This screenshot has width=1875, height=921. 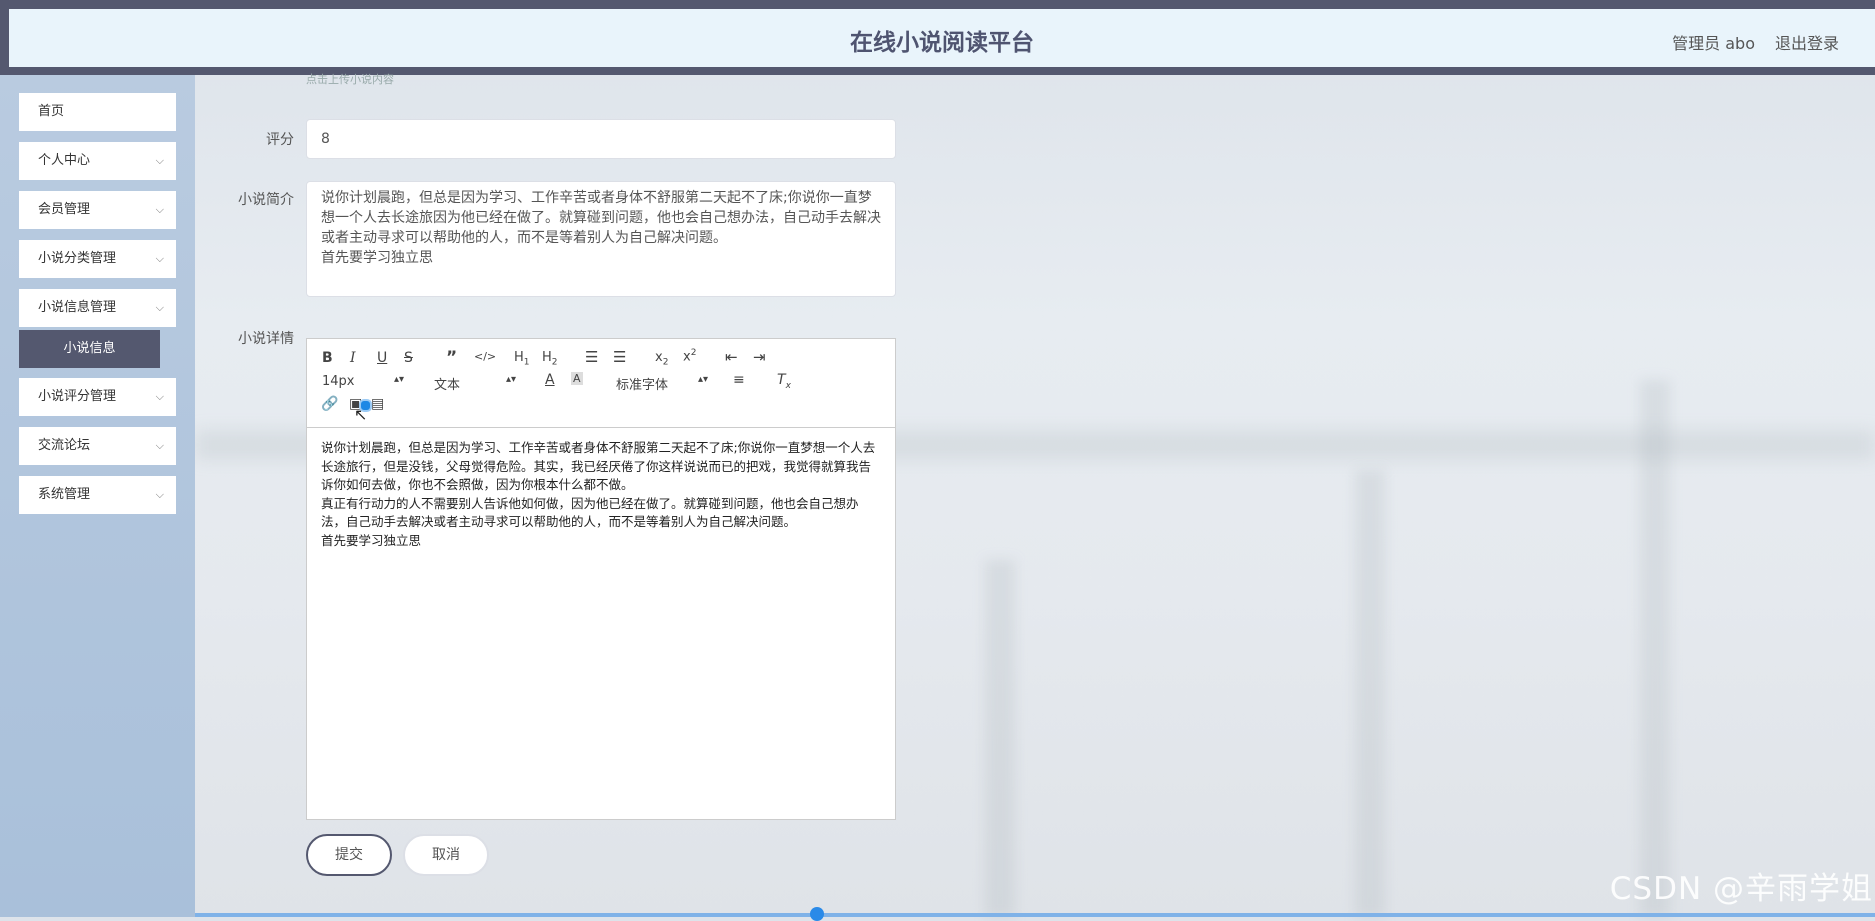 What do you see at coordinates (739, 380) in the screenshot?
I see `align-icon: ≡` at bounding box center [739, 380].